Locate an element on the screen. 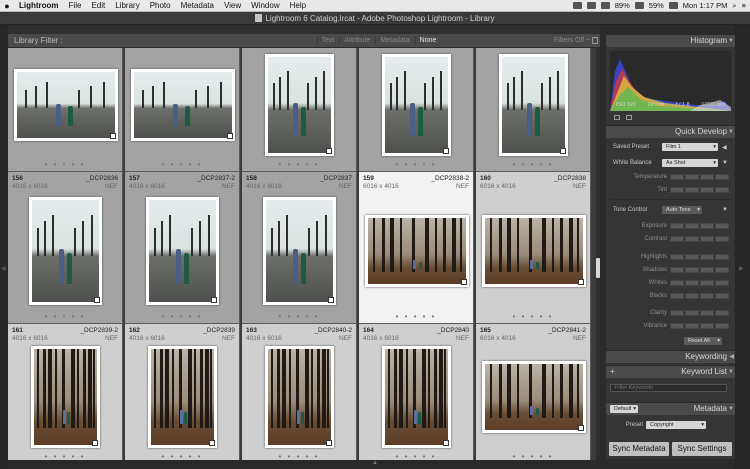 Image resolution: width=750 pixels, height=469 pixels. grid-cell: 164 _DCP2840 4016 x 6016 NEF • • • • • is located at coordinates (416, 392).